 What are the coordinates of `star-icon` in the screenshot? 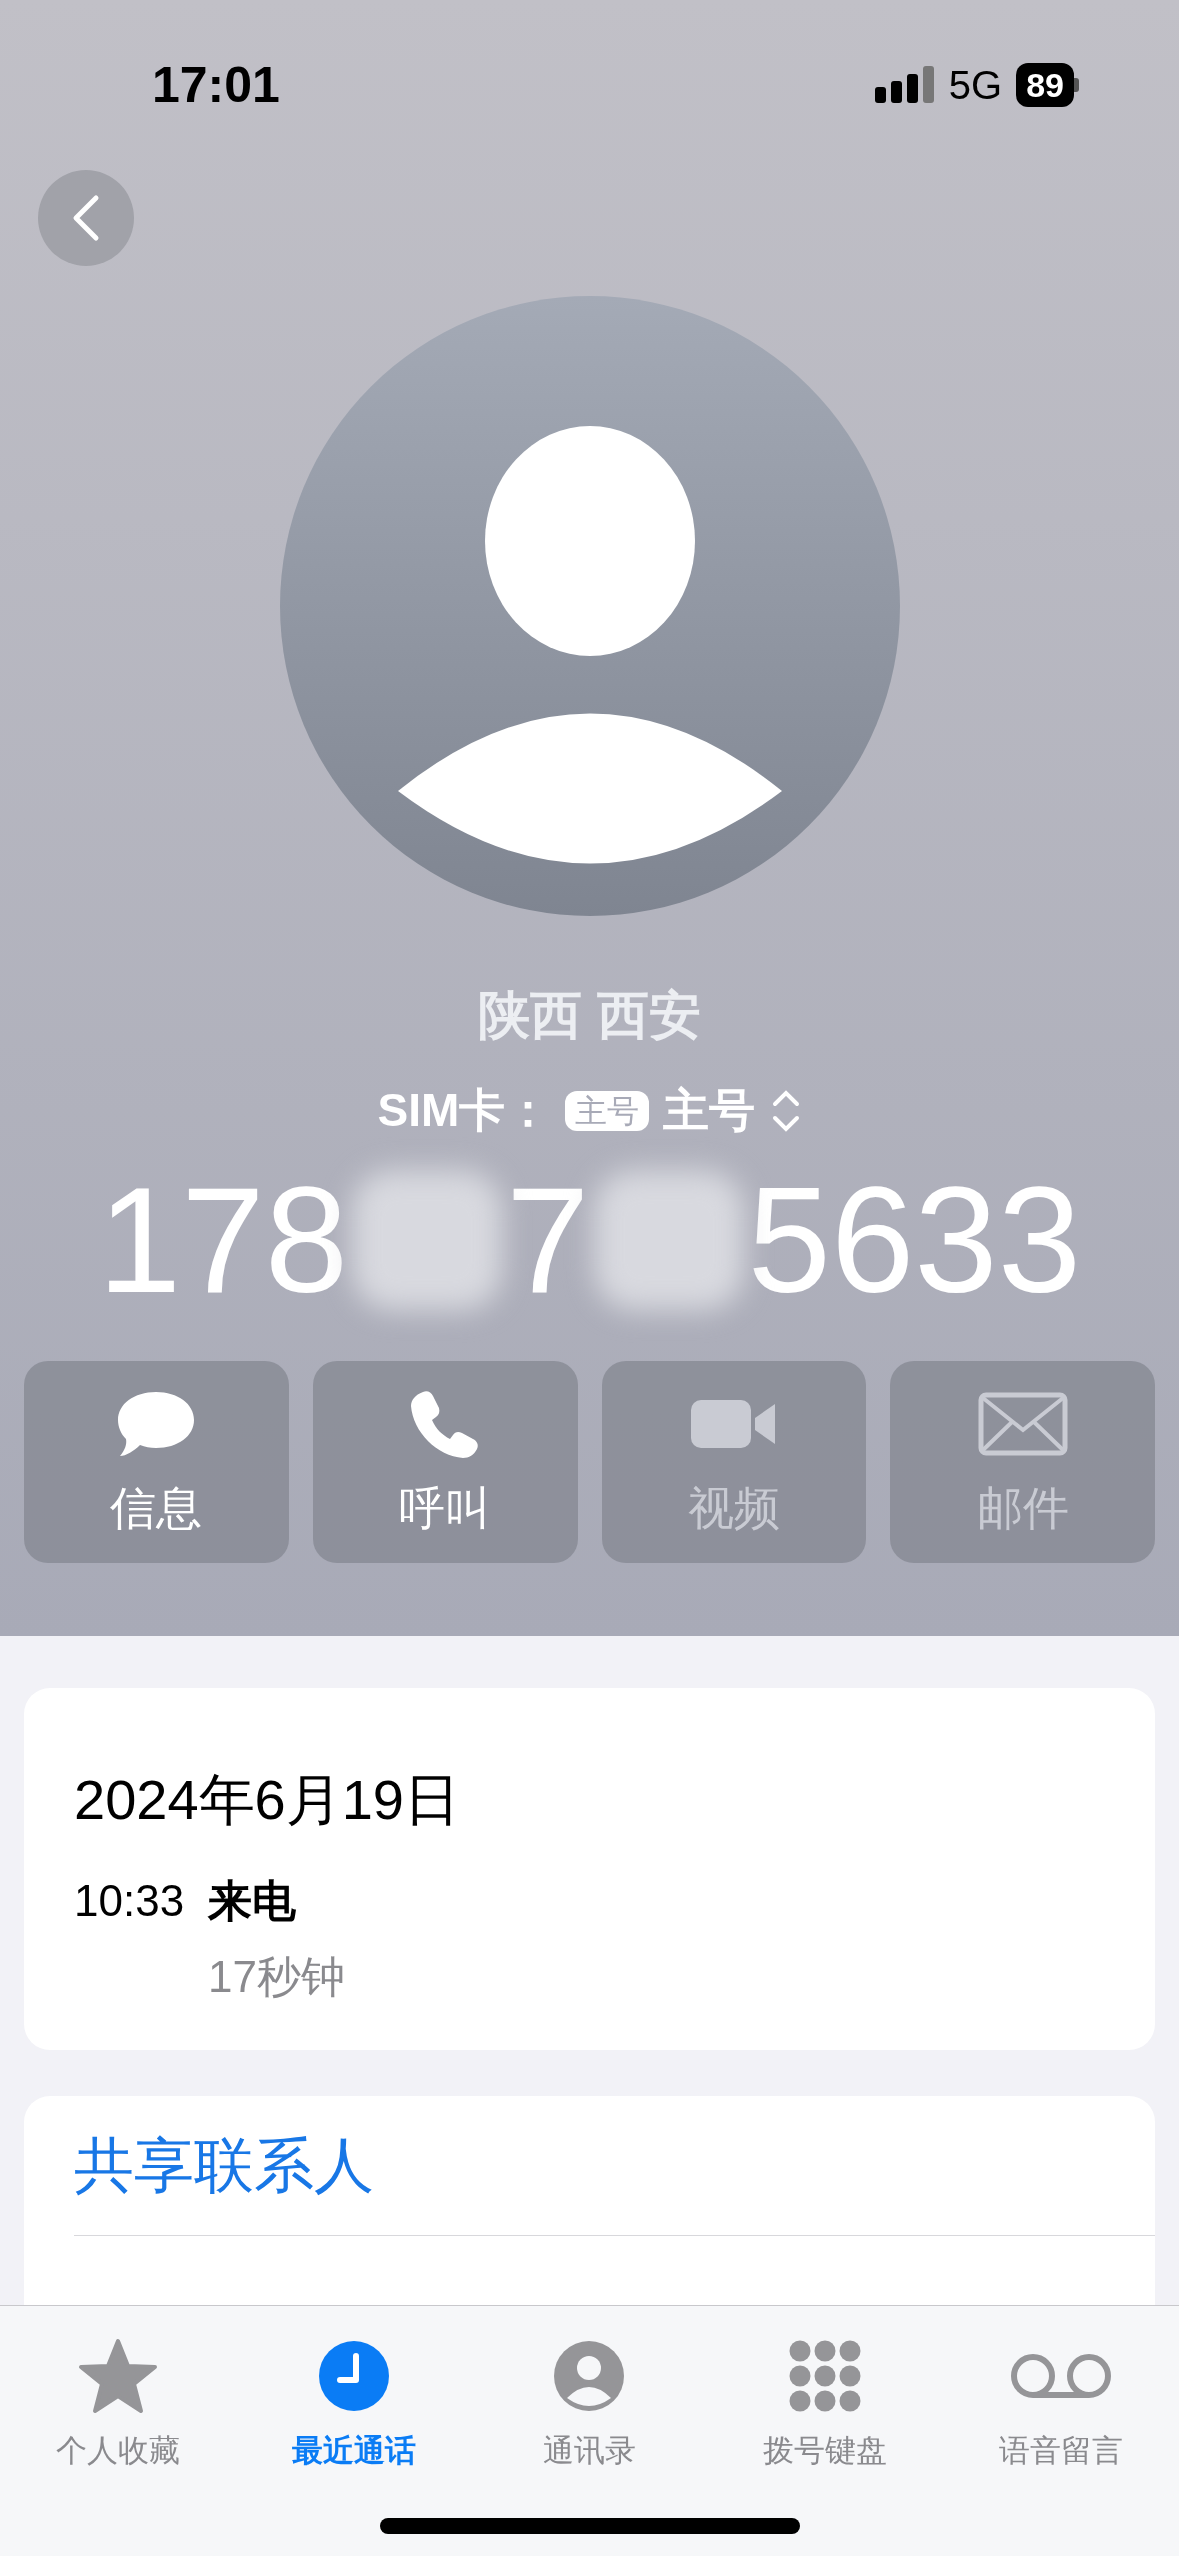 It's located at (117, 2376).